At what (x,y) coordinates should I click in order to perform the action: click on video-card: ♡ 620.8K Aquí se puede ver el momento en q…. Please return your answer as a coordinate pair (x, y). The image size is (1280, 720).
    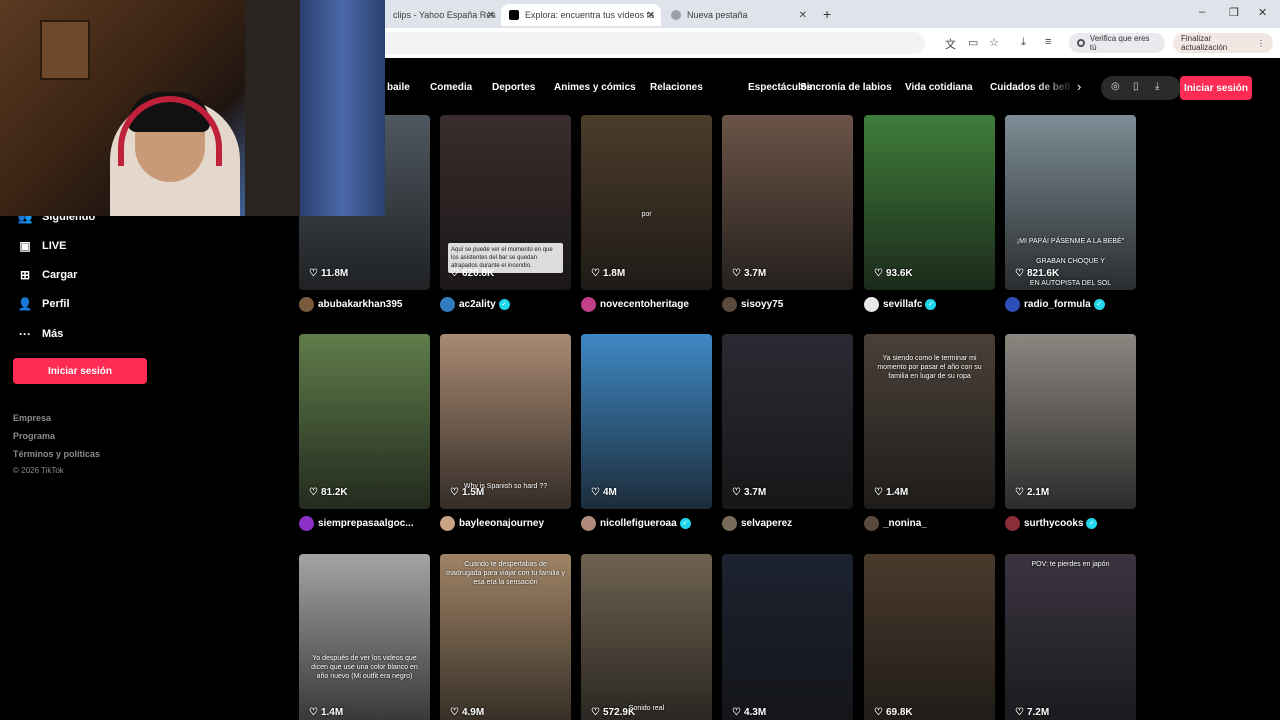
    Looking at the image, I should click on (505, 215).